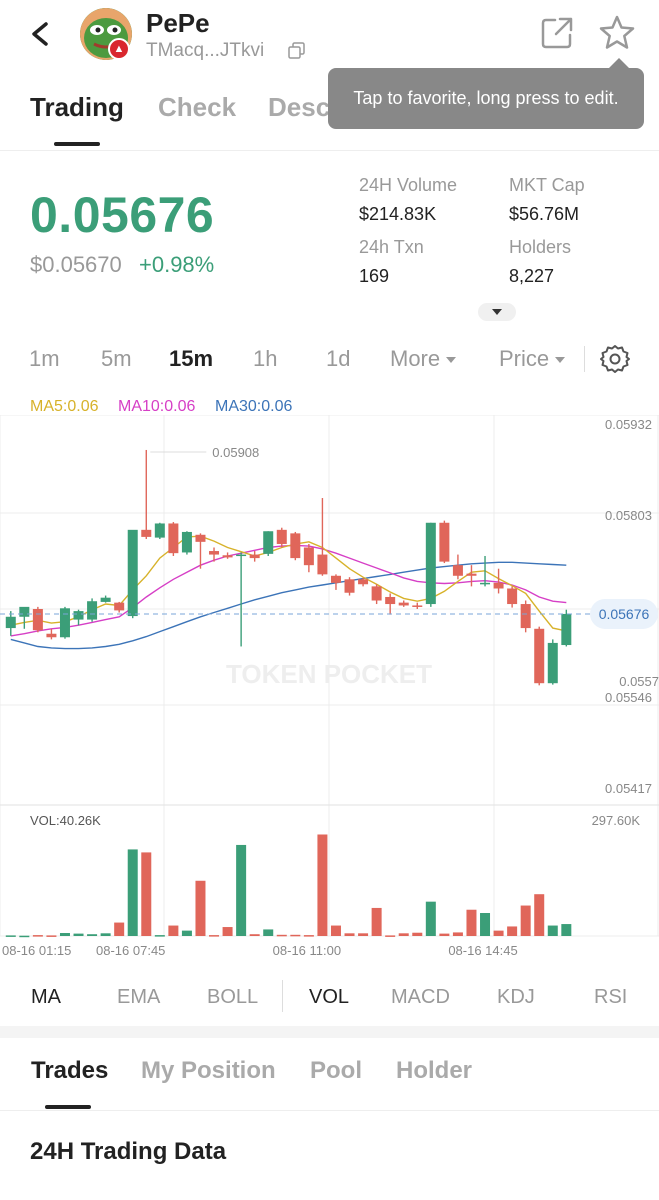 The width and height of the screenshot is (659, 1200). Describe the element at coordinates (44, 359) in the screenshot. I see `timeframe-1m: 1m` at that location.